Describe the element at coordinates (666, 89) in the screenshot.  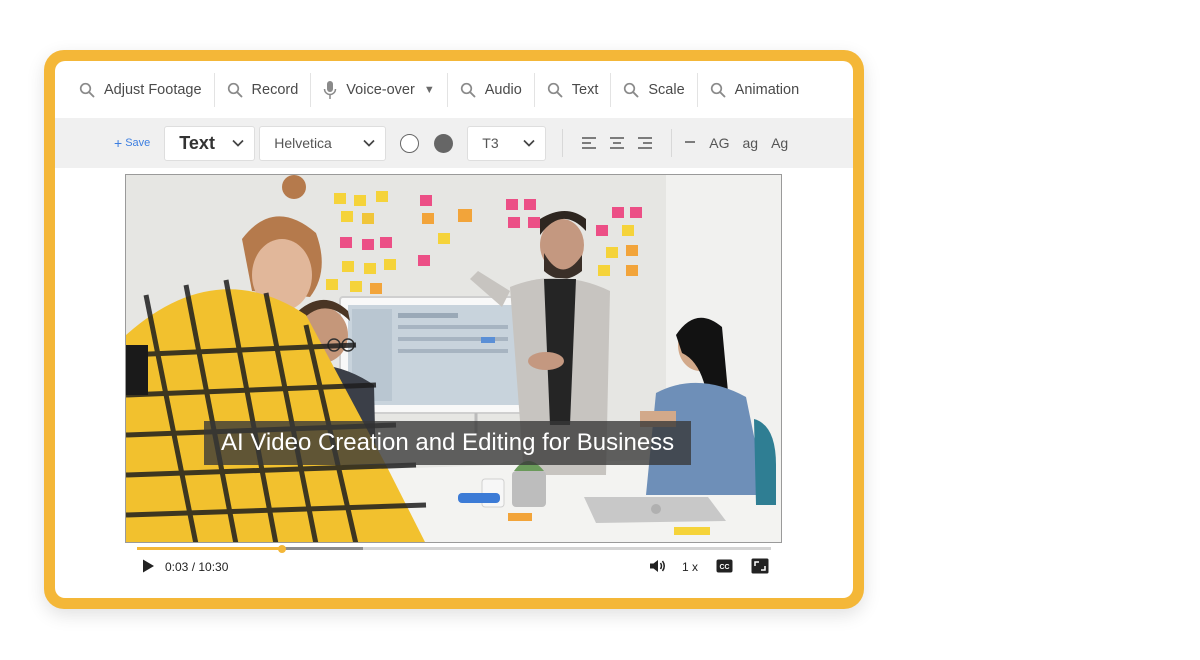
I see `menu-label: Scale` at that location.